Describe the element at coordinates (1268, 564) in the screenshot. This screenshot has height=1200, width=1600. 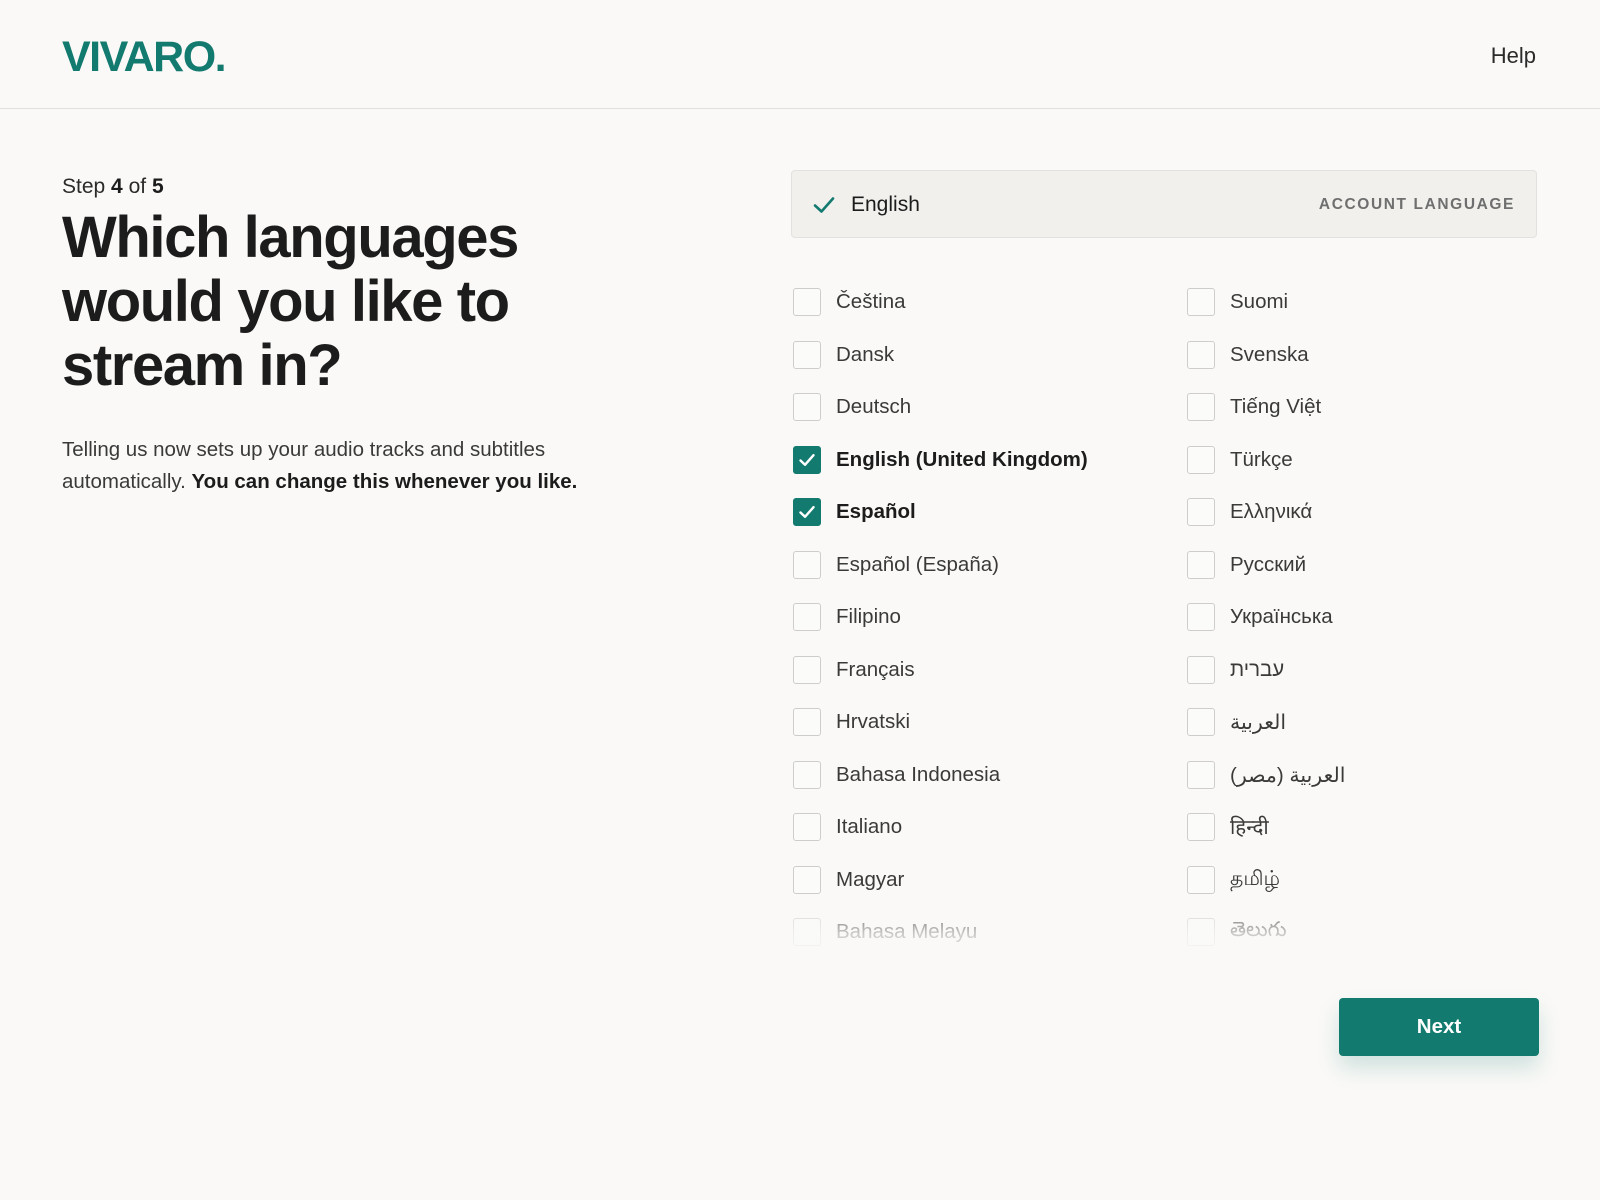
I see `language-label: Русский` at that location.